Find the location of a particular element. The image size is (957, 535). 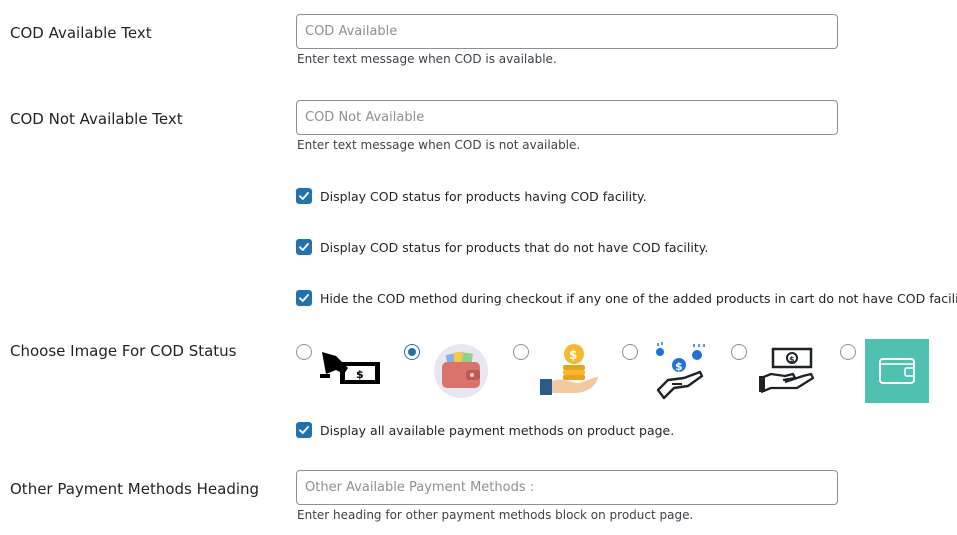

wallet-teal-icon is located at coordinates (897, 371).